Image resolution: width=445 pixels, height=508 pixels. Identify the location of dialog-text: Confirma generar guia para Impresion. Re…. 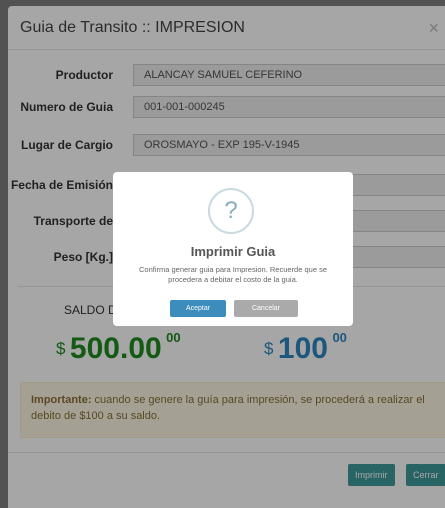
(233, 274).